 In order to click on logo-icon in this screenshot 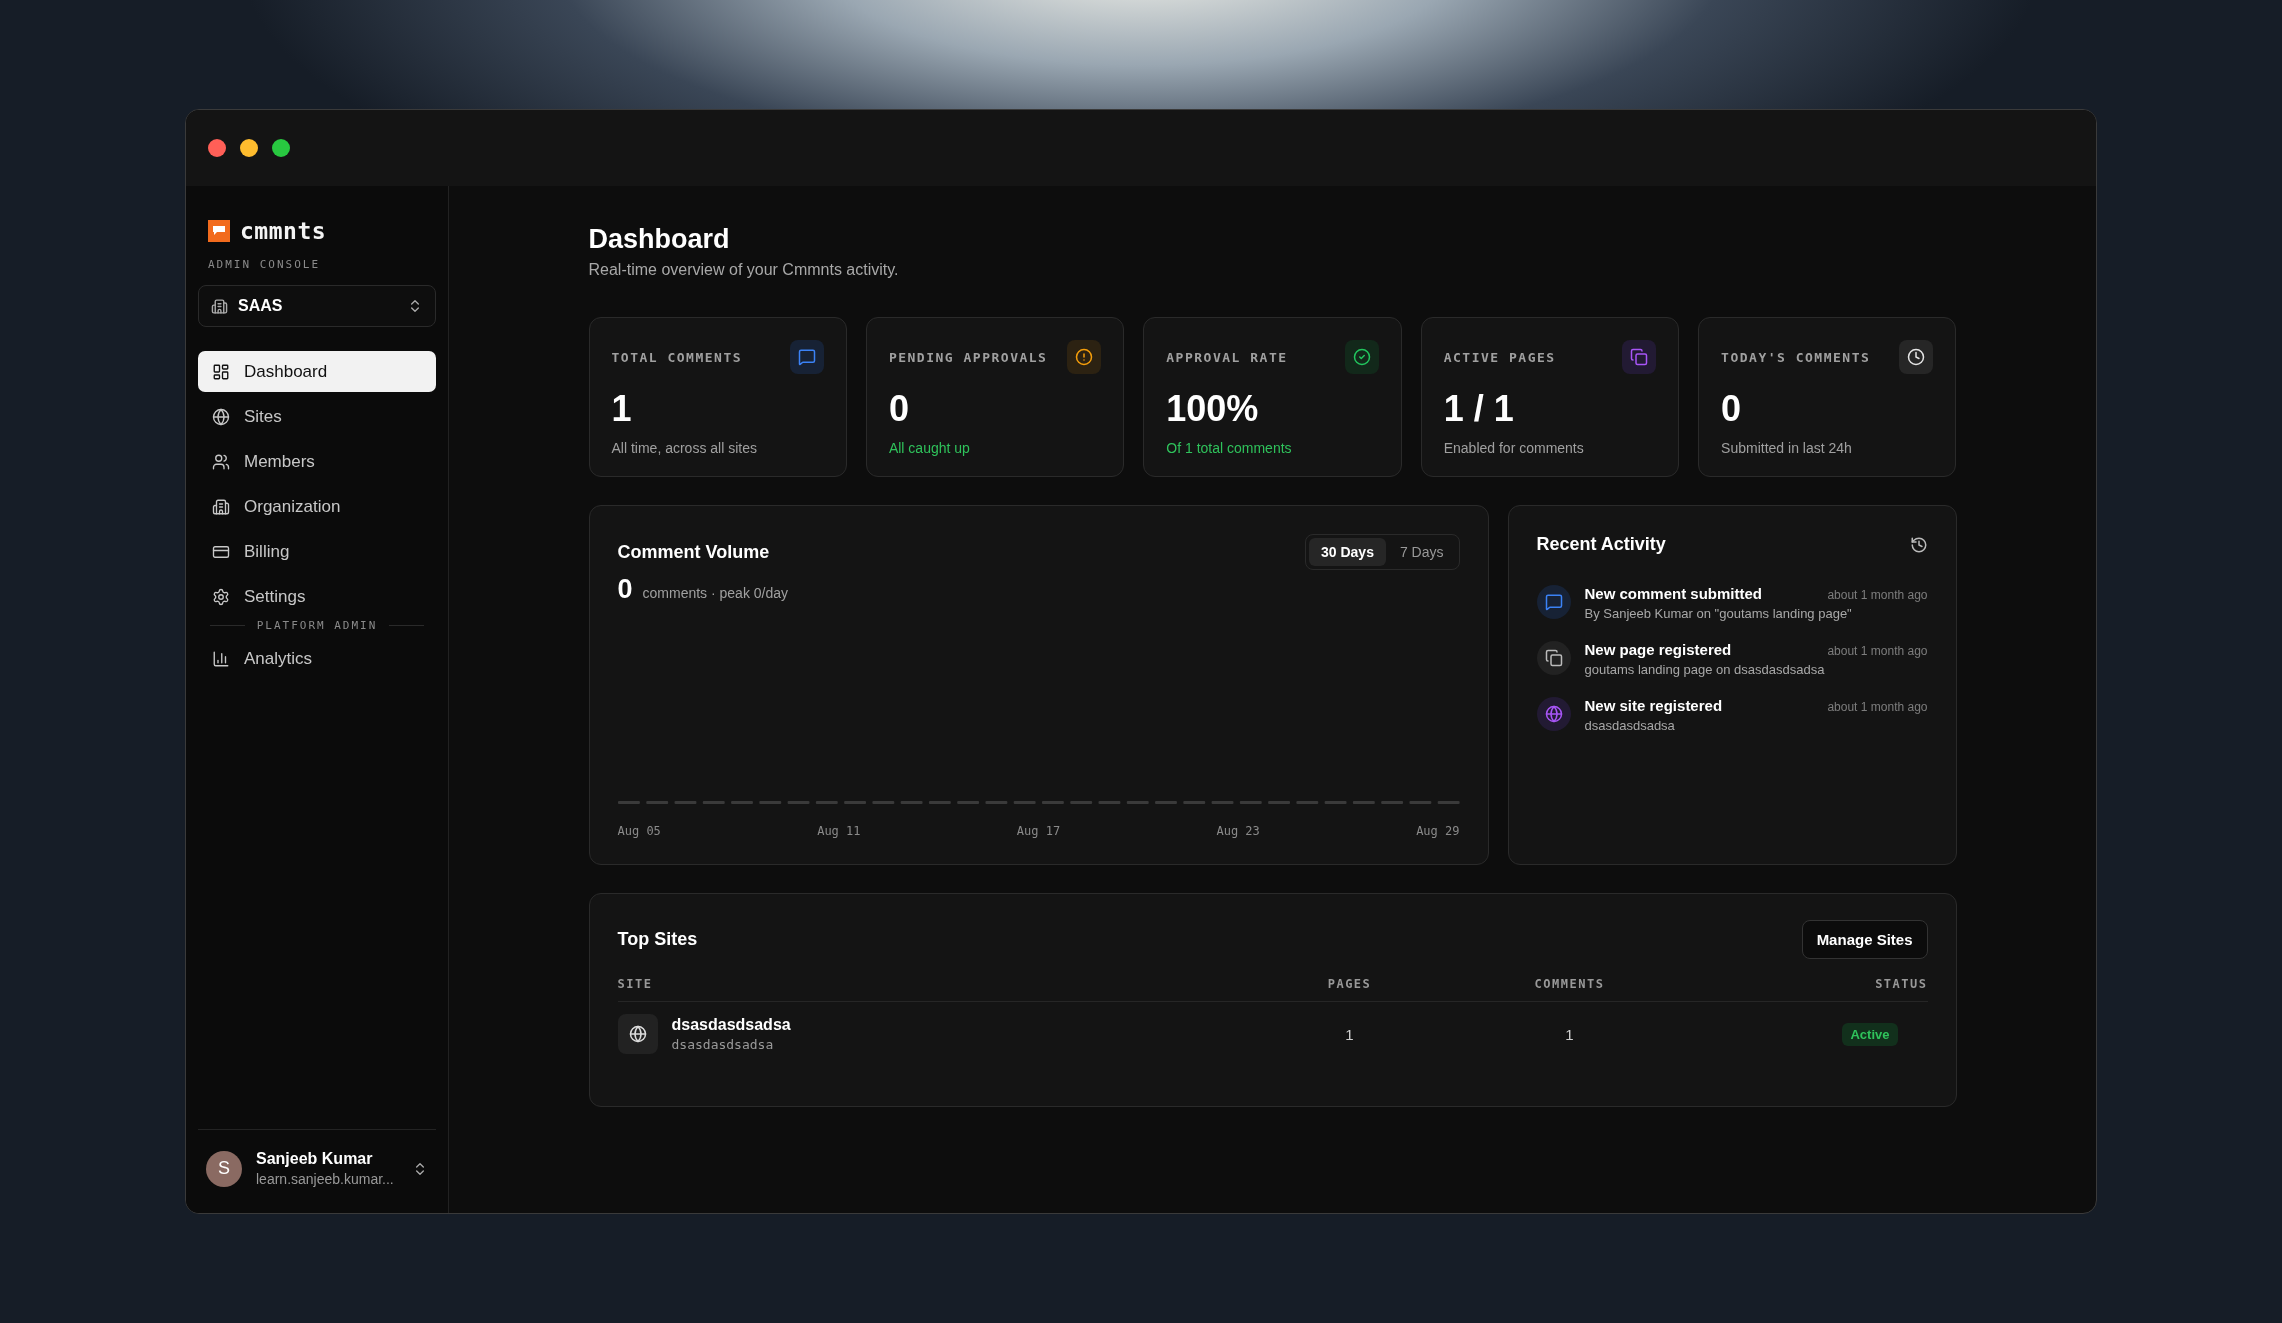, I will do `click(219, 231)`.